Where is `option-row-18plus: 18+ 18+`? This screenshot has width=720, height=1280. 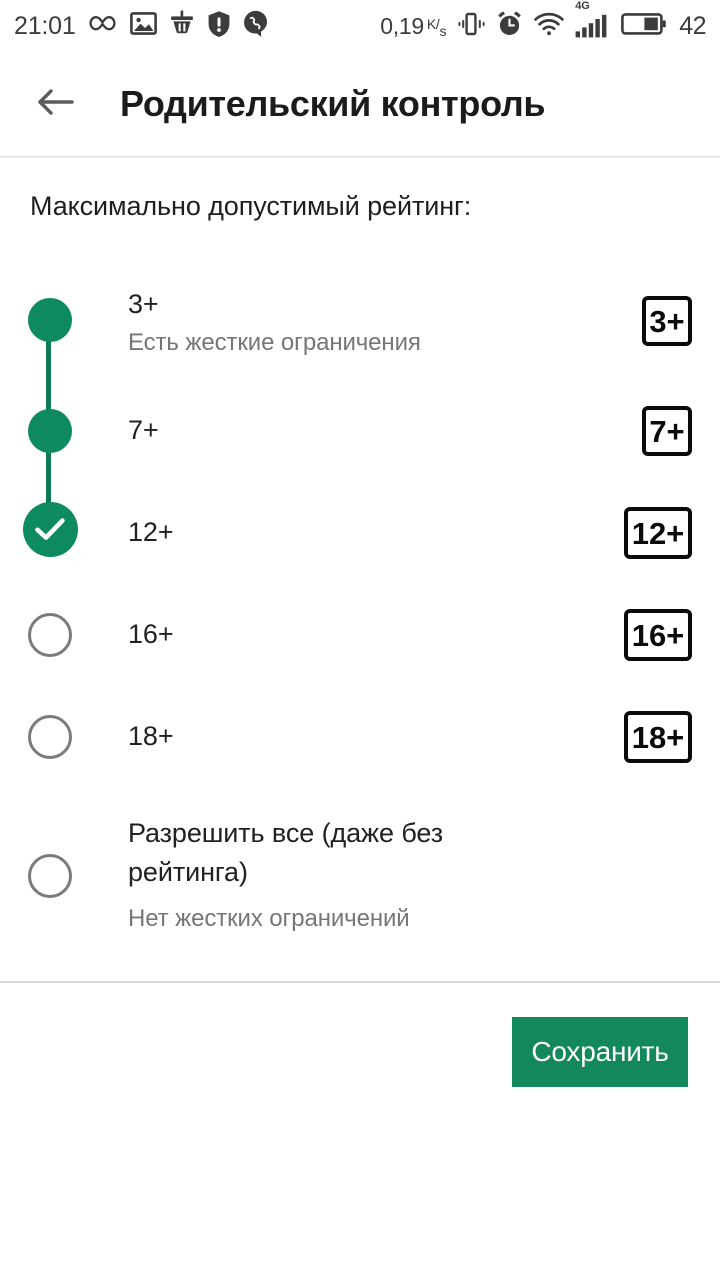 option-row-18plus: 18+ 18+ is located at coordinates (360, 737).